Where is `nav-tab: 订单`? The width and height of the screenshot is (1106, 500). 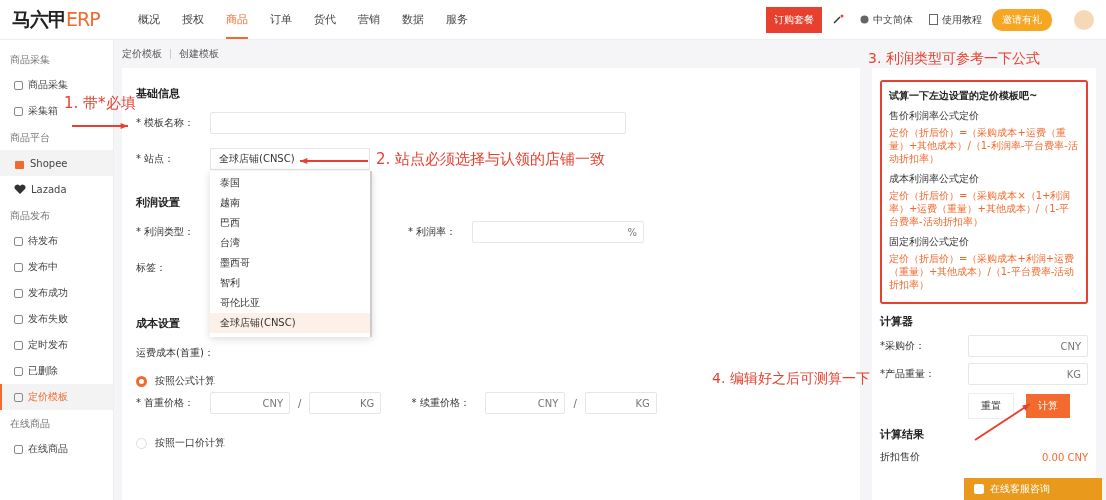
nav-tab: 订单 is located at coordinates (281, 19).